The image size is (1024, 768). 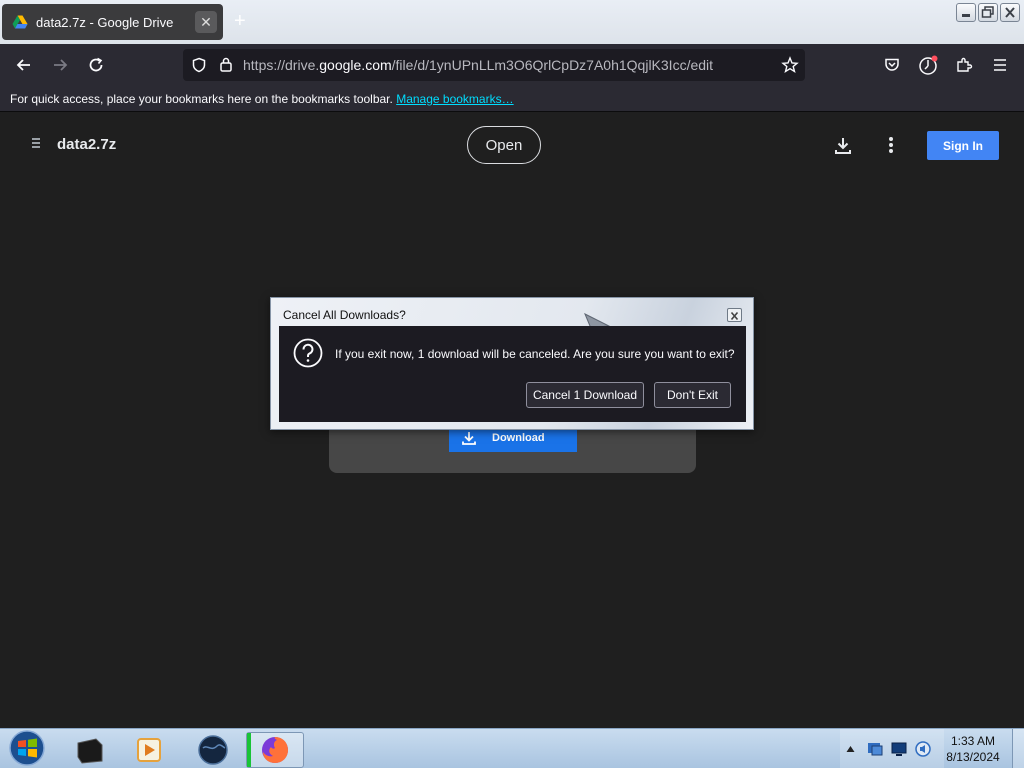 What do you see at coordinates (512, 22) in the screenshot?
I see `tab-strip: data2.7z - Google Drive ✕ +` at bounding box center [512, 22].